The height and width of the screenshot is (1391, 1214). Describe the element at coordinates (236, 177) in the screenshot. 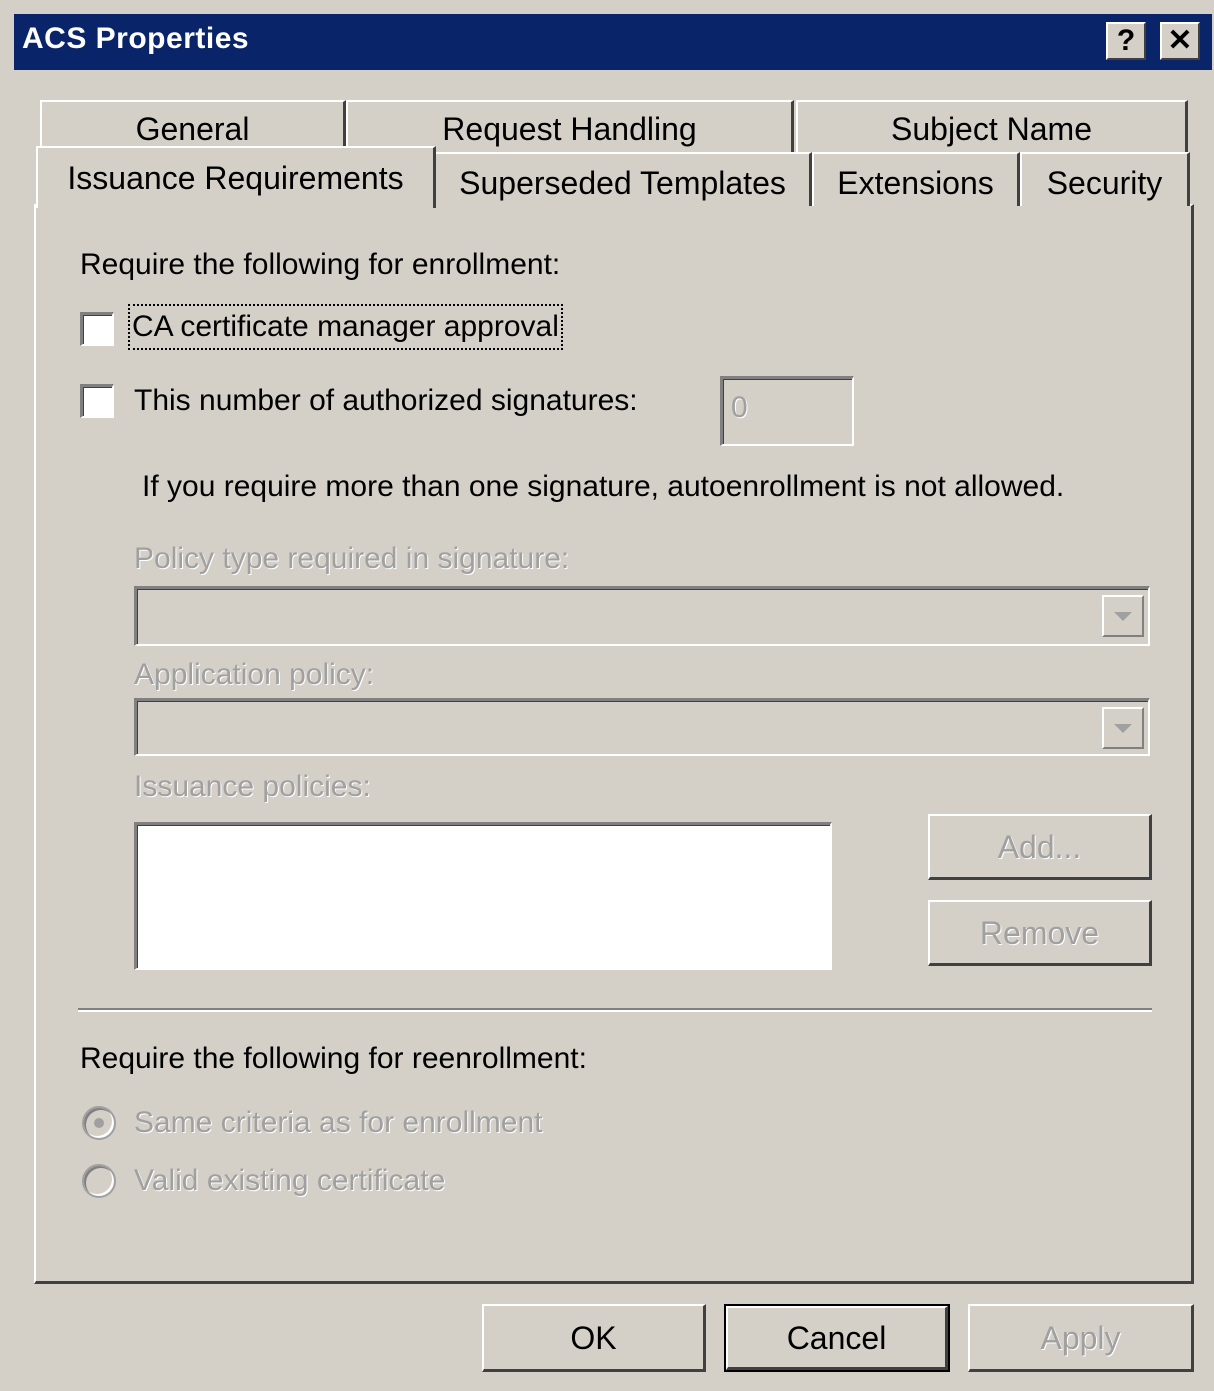

I see `tab-issuance-requirements: Issuance Requirements` at that location.